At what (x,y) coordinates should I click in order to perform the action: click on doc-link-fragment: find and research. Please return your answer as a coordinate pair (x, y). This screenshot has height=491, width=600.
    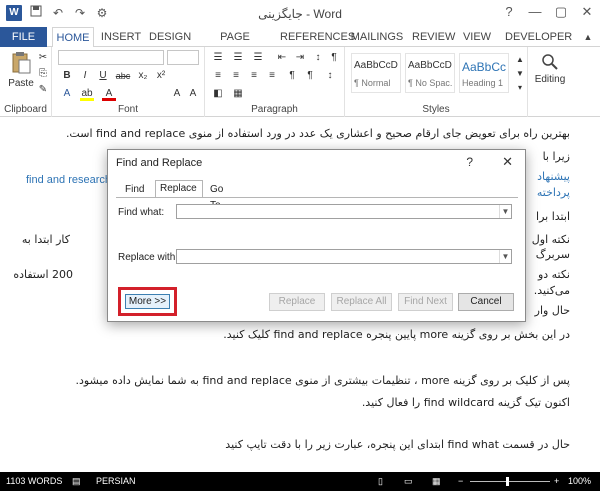
    Looking at the image, I should click on (68, 180).